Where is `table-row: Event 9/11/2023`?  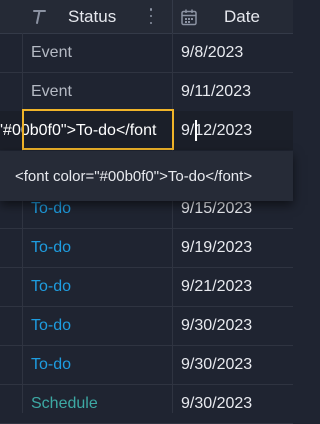 table-row: Event 9/11/2023 is located at coordinates (146, 92).